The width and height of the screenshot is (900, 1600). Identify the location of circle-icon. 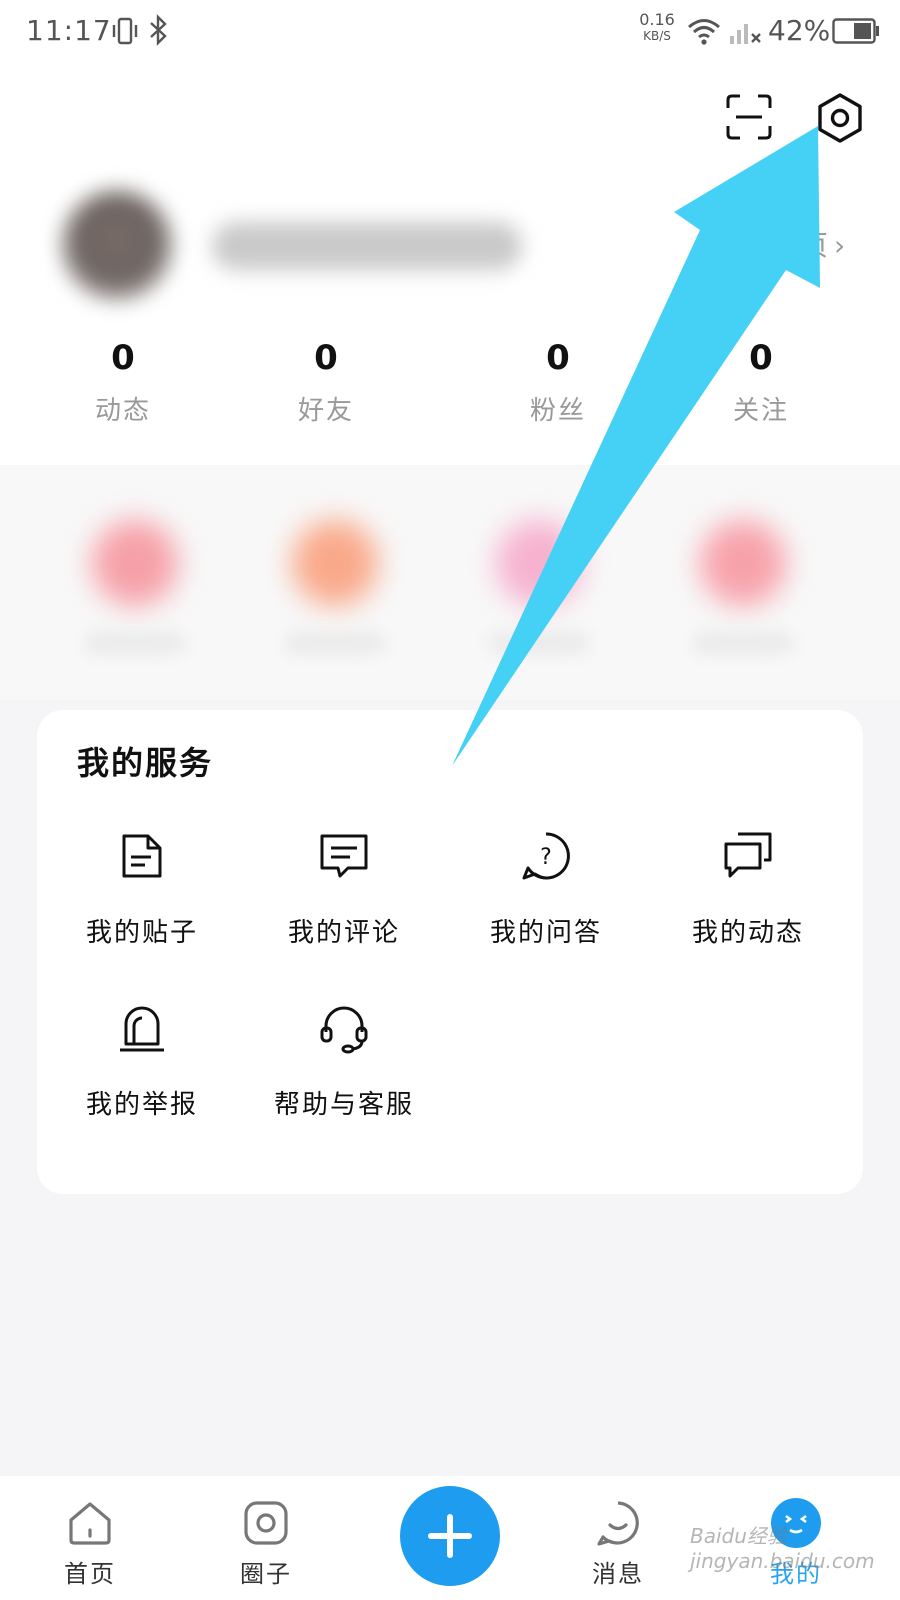
(266, 1523).